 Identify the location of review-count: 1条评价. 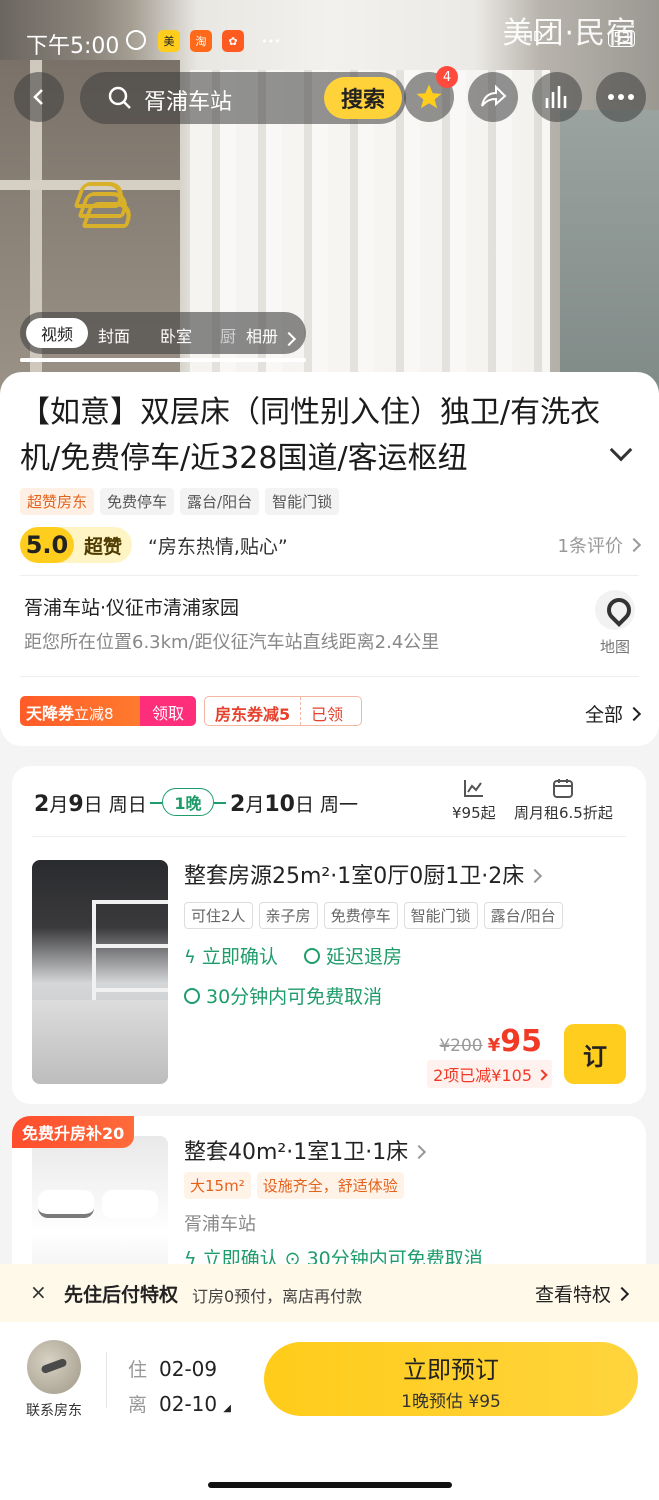
(590, 546).